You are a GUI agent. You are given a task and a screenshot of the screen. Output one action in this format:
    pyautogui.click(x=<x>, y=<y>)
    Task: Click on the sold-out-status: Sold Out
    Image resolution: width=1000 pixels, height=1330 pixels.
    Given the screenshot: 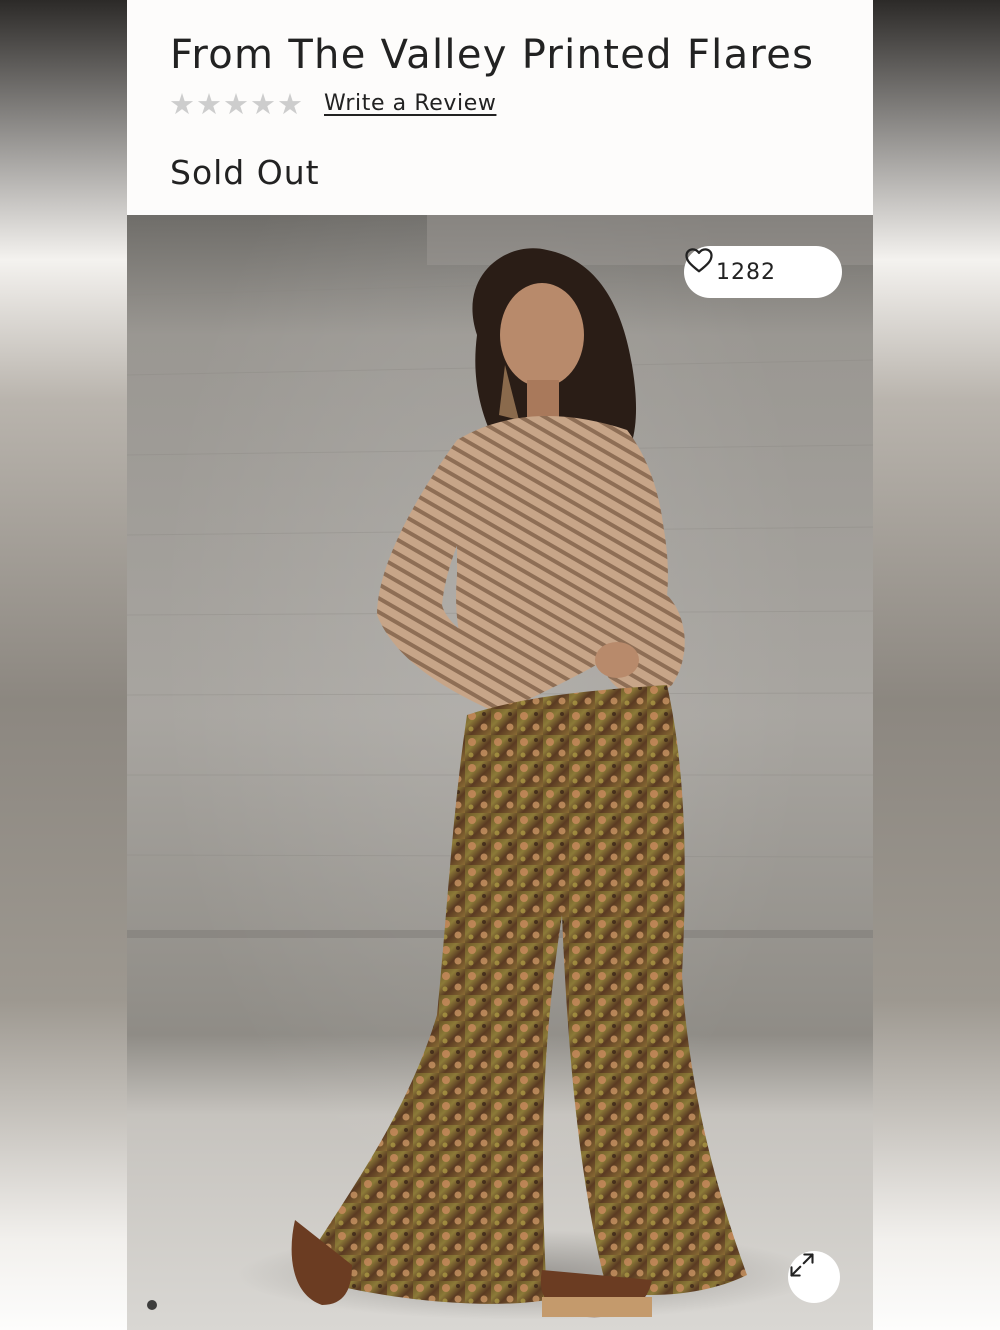 What is the action you would take?
    pyautogui.click(x=245, y=172)
    